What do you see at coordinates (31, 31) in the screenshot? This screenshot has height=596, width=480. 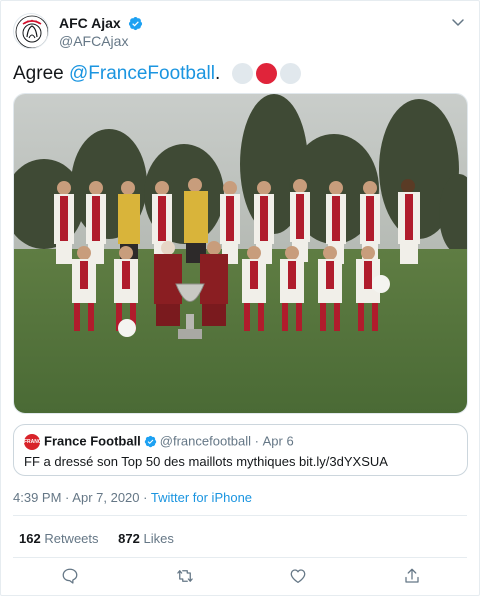 I see `ajax-crest-icon` at bounding box center [31, 31].